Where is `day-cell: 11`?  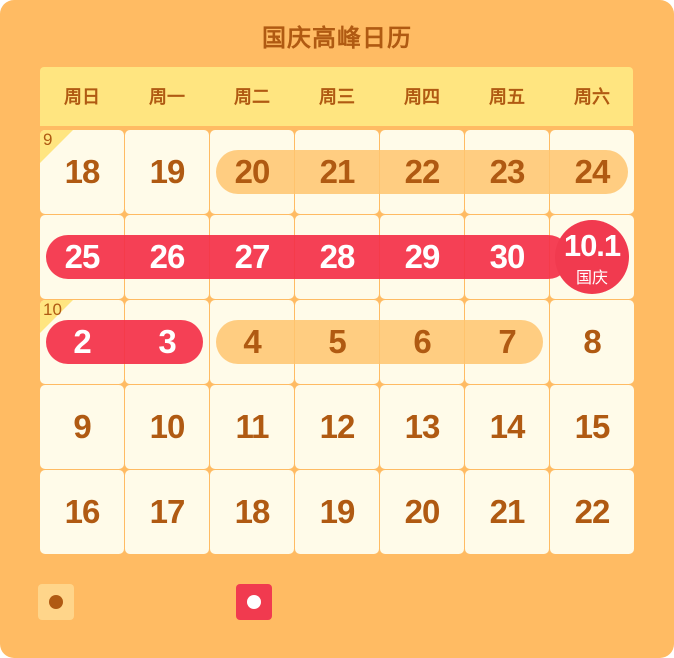 day-cell: 11 is located at coordinates (252, 427).